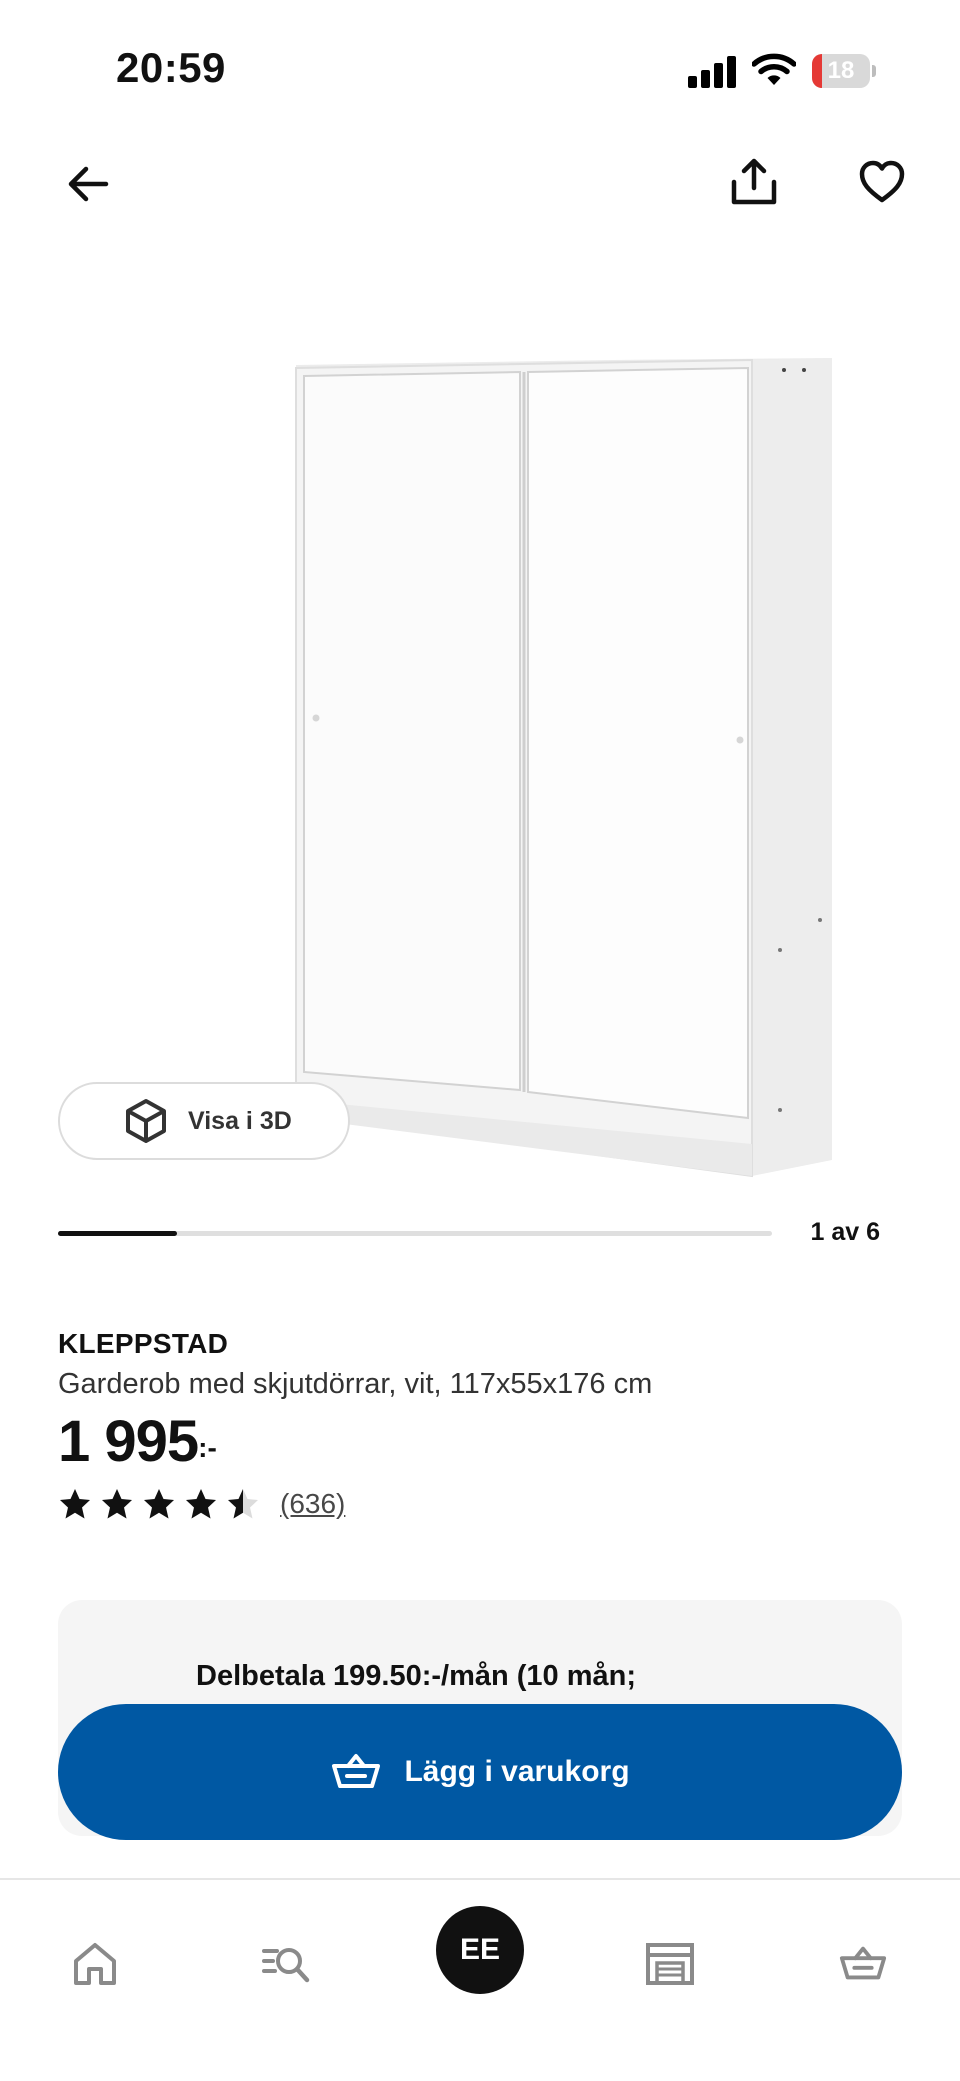  I want to click on store-icon, so click(670, 1964).